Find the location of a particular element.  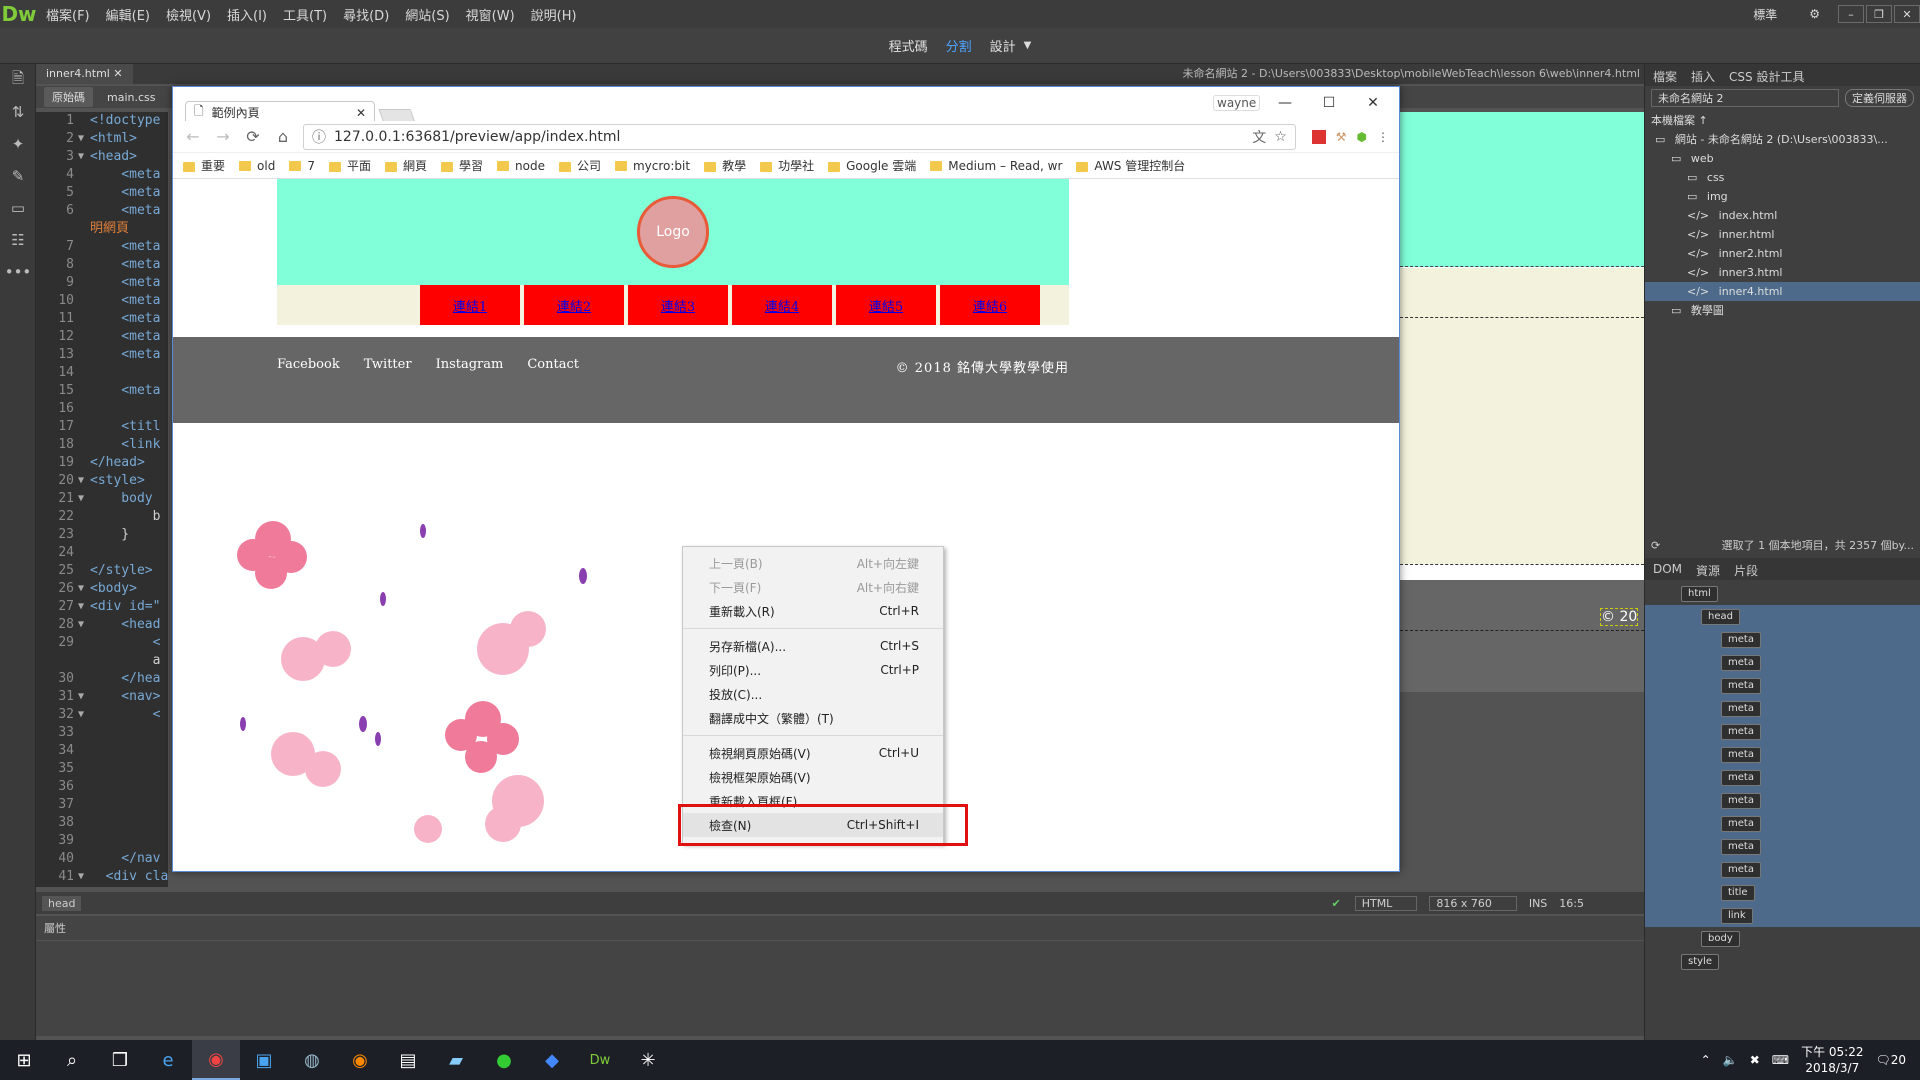

nav-link: 連結6 is located at coordinates (990, 305).